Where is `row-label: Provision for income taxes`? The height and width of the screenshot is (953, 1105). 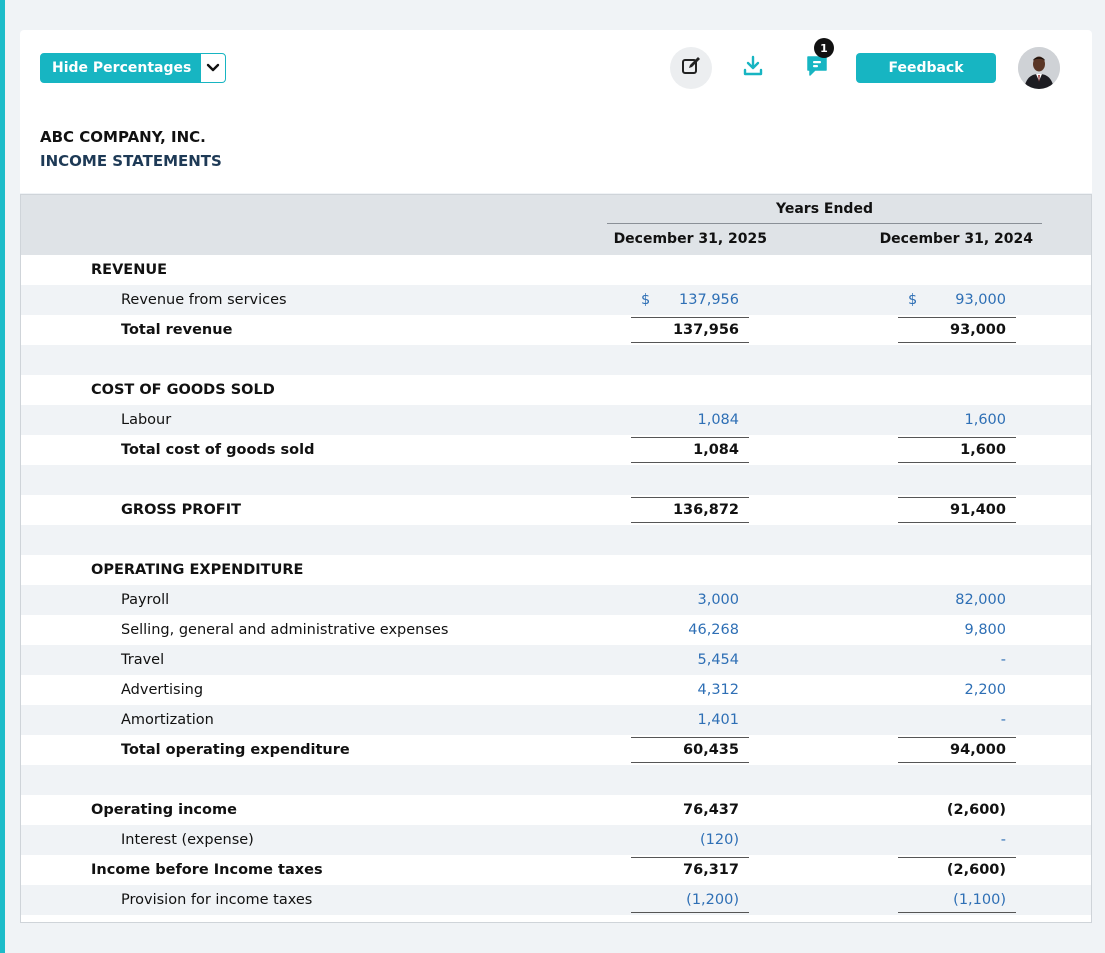 row-label: Provision for income taxes is located at coordinates (217, 900).